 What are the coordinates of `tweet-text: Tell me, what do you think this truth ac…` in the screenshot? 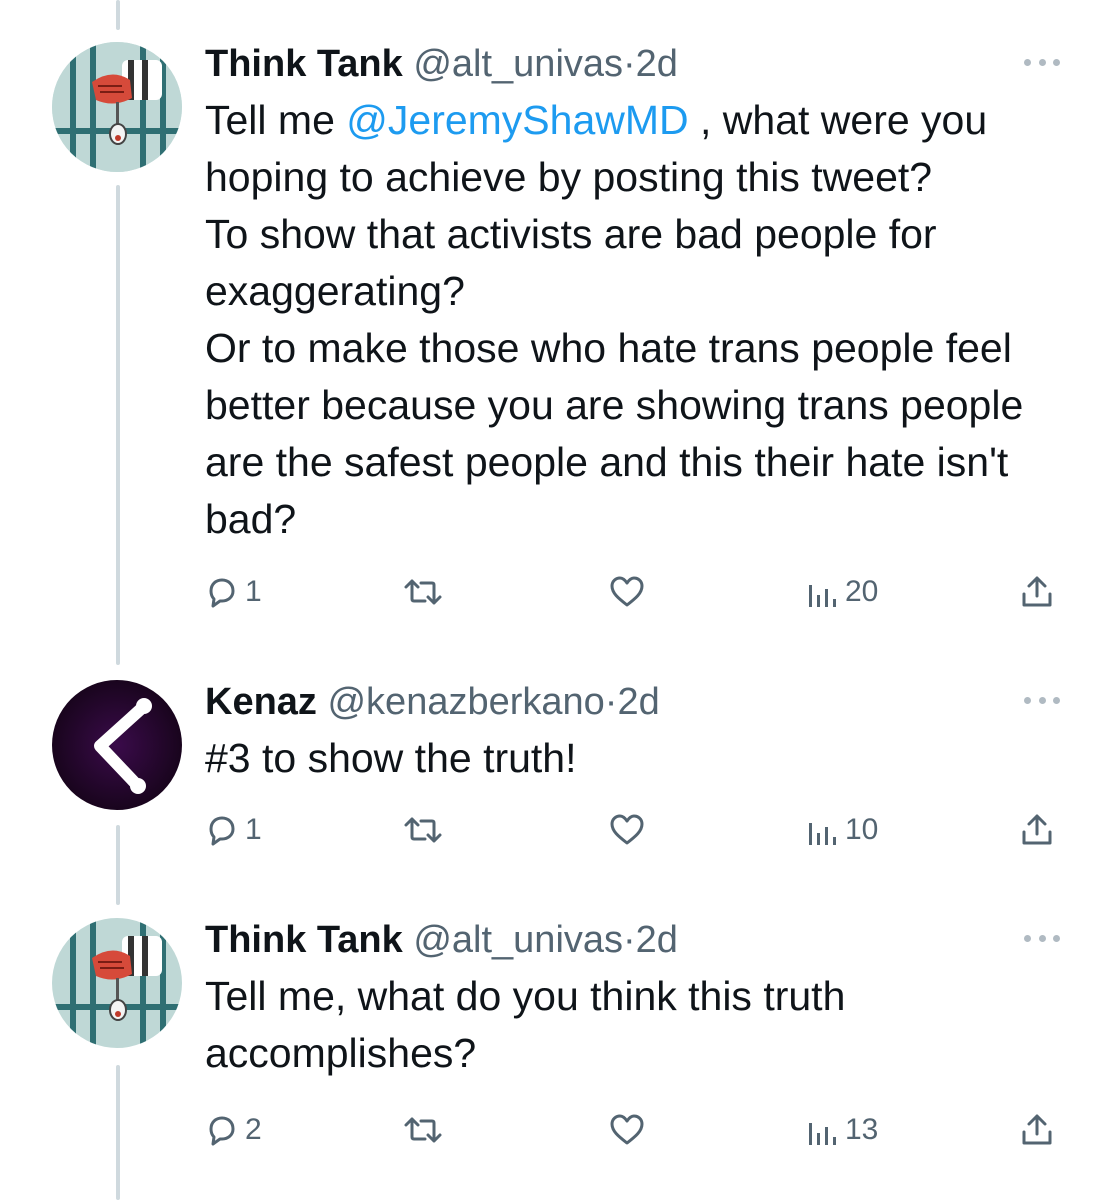 It's located at (585, 1025).